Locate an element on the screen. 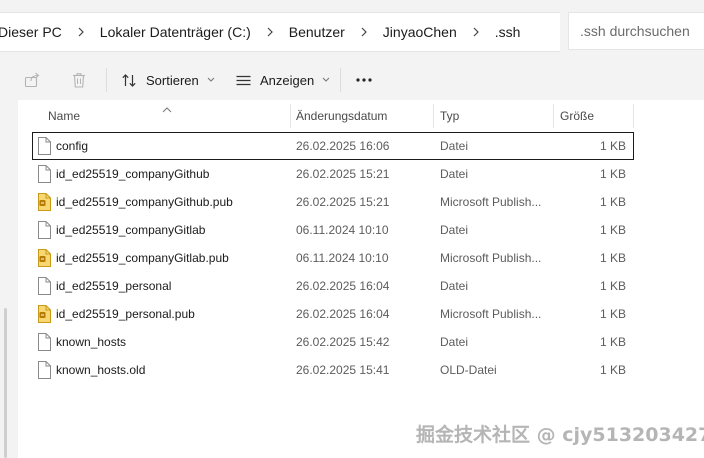 This screenshot has width=704, height=458. view-label: Anzeigen is located at coordinates (287, 80).